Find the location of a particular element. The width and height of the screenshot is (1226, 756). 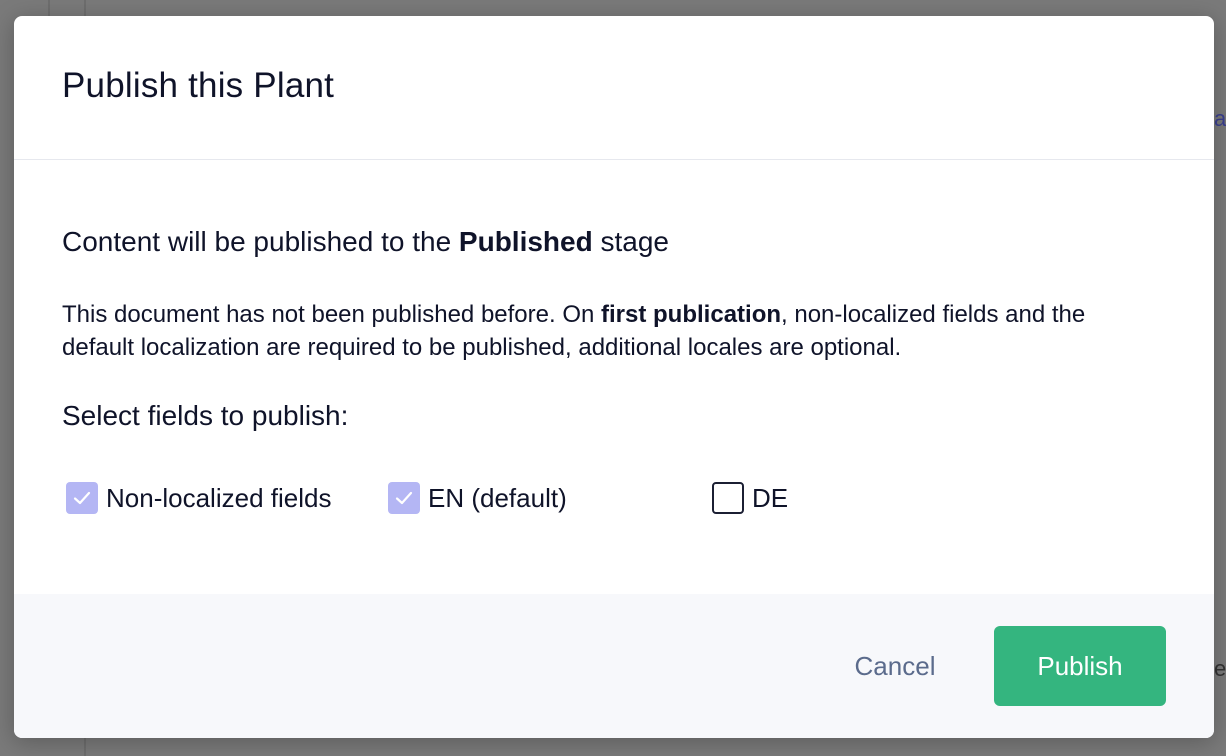

checkbox-label: DE is located at coordinates (770, 497).